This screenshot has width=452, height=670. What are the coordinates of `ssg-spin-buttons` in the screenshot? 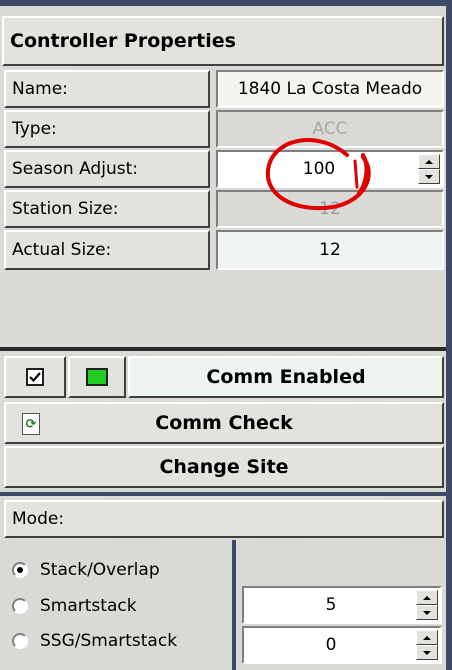 It's located at (427, 645).